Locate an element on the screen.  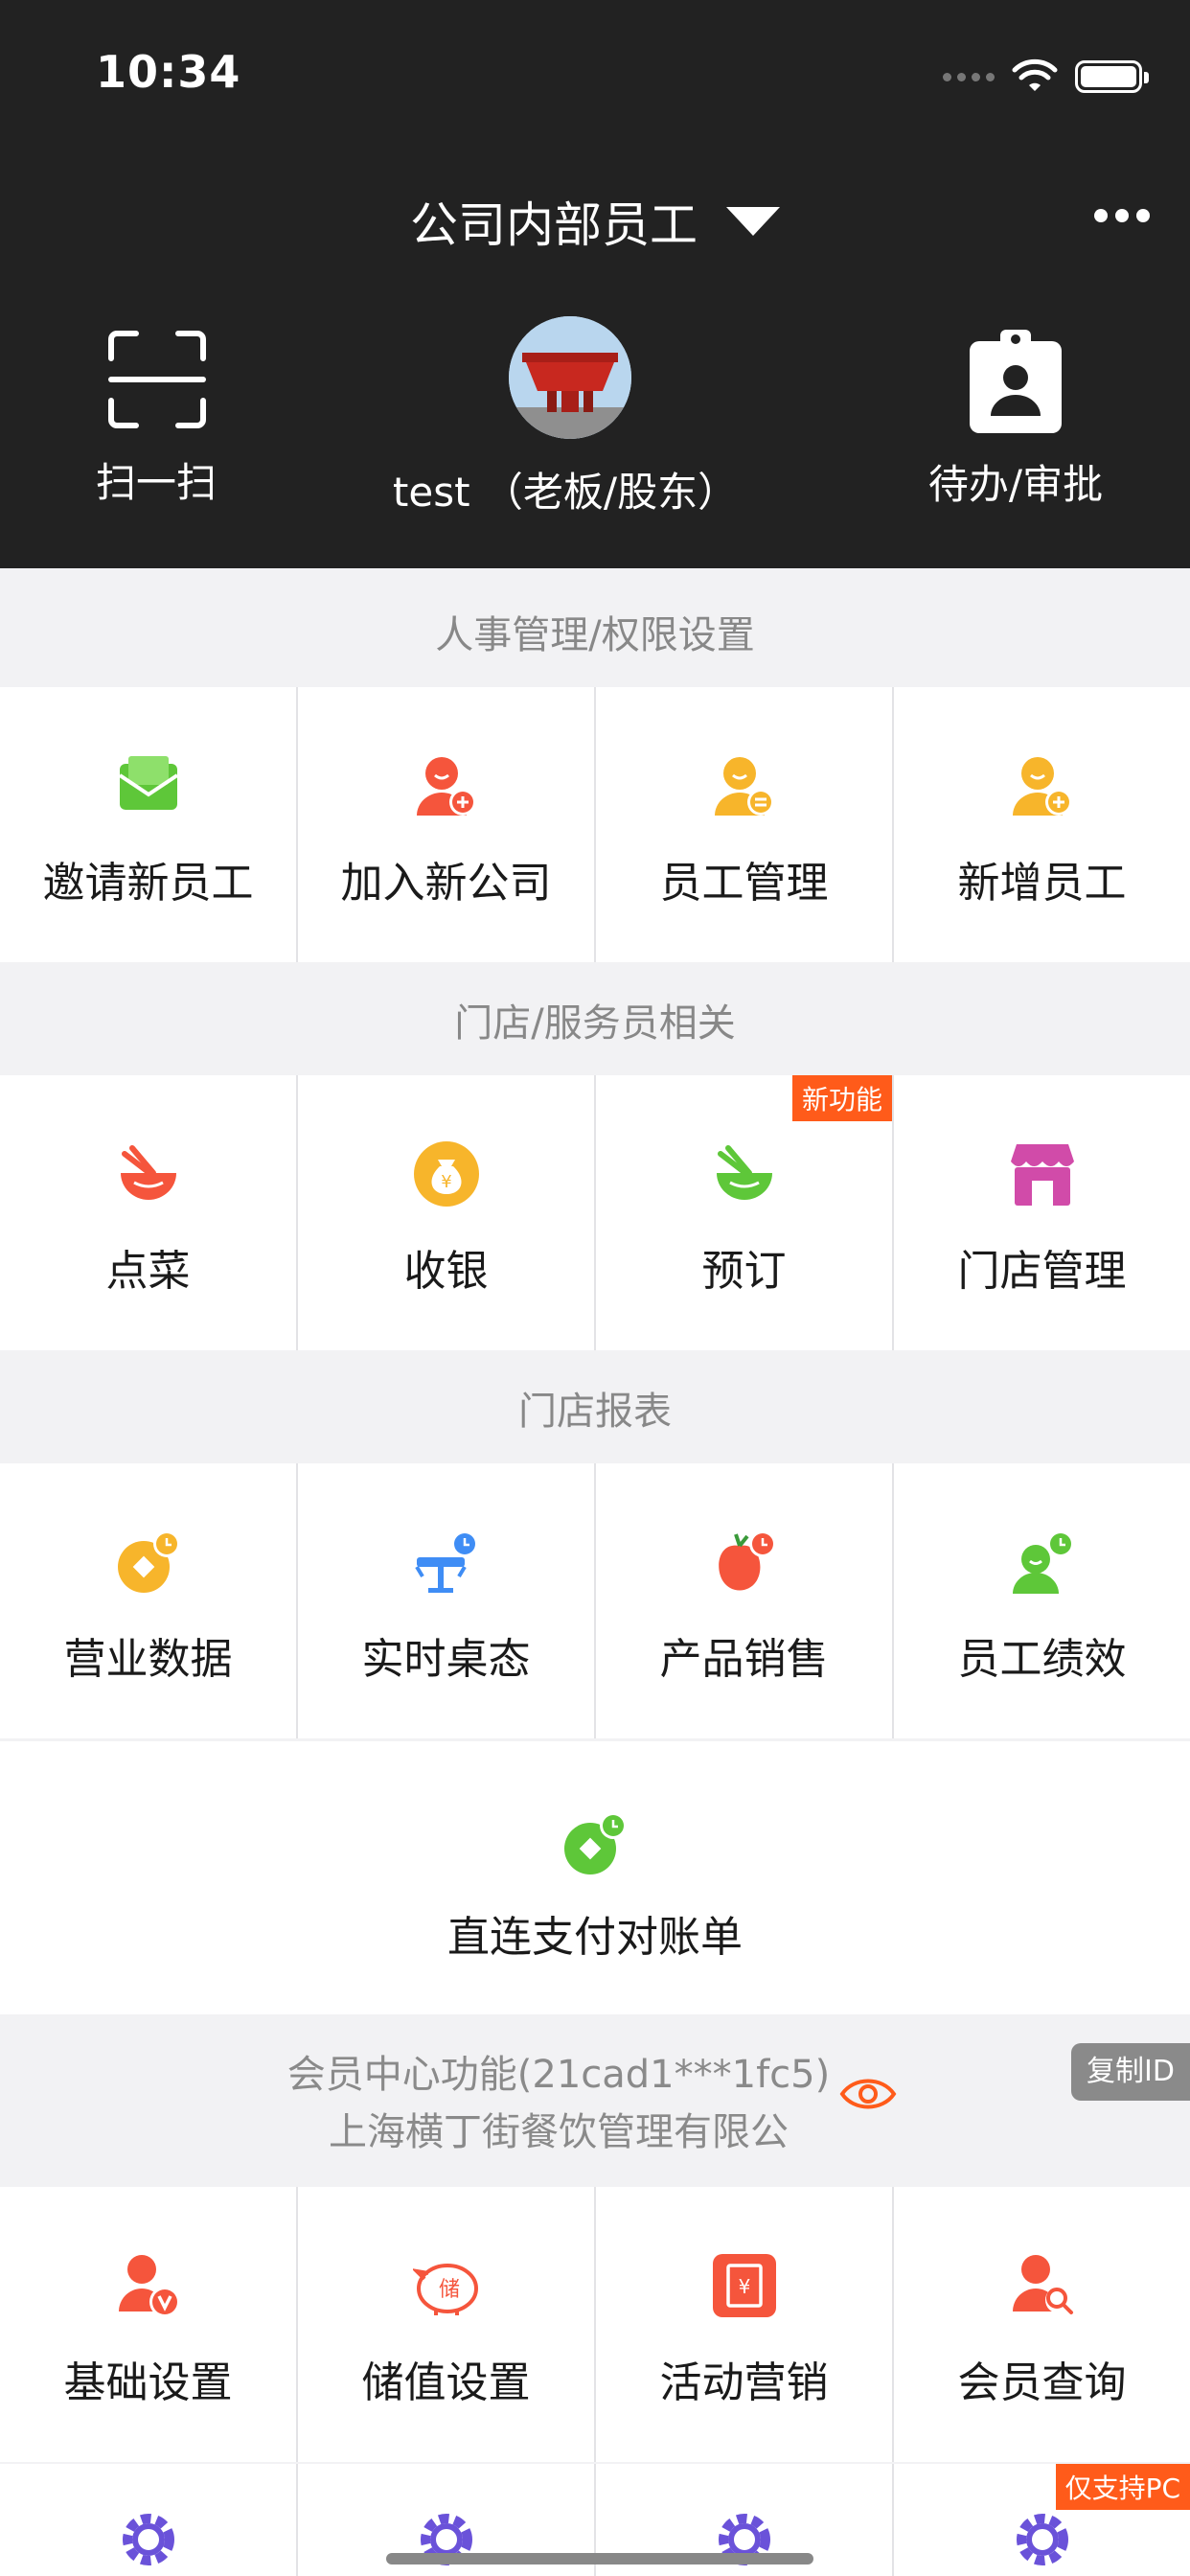
member-grid: 基础设置 储 储值设置 ¥ 活动营销 会员查询 is located at coordinates (595, 2324).